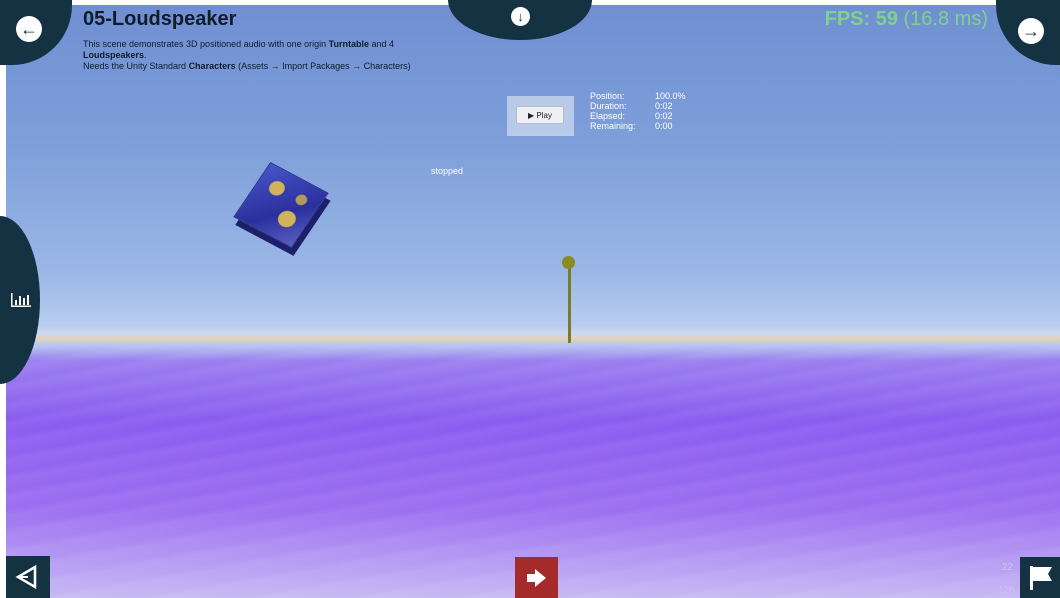 The width and height of the screenshot is (1060, 598). Describe the element at coordinates (861, 19) in the screenshot. I see `fps-value: FPS: 59` at that location.